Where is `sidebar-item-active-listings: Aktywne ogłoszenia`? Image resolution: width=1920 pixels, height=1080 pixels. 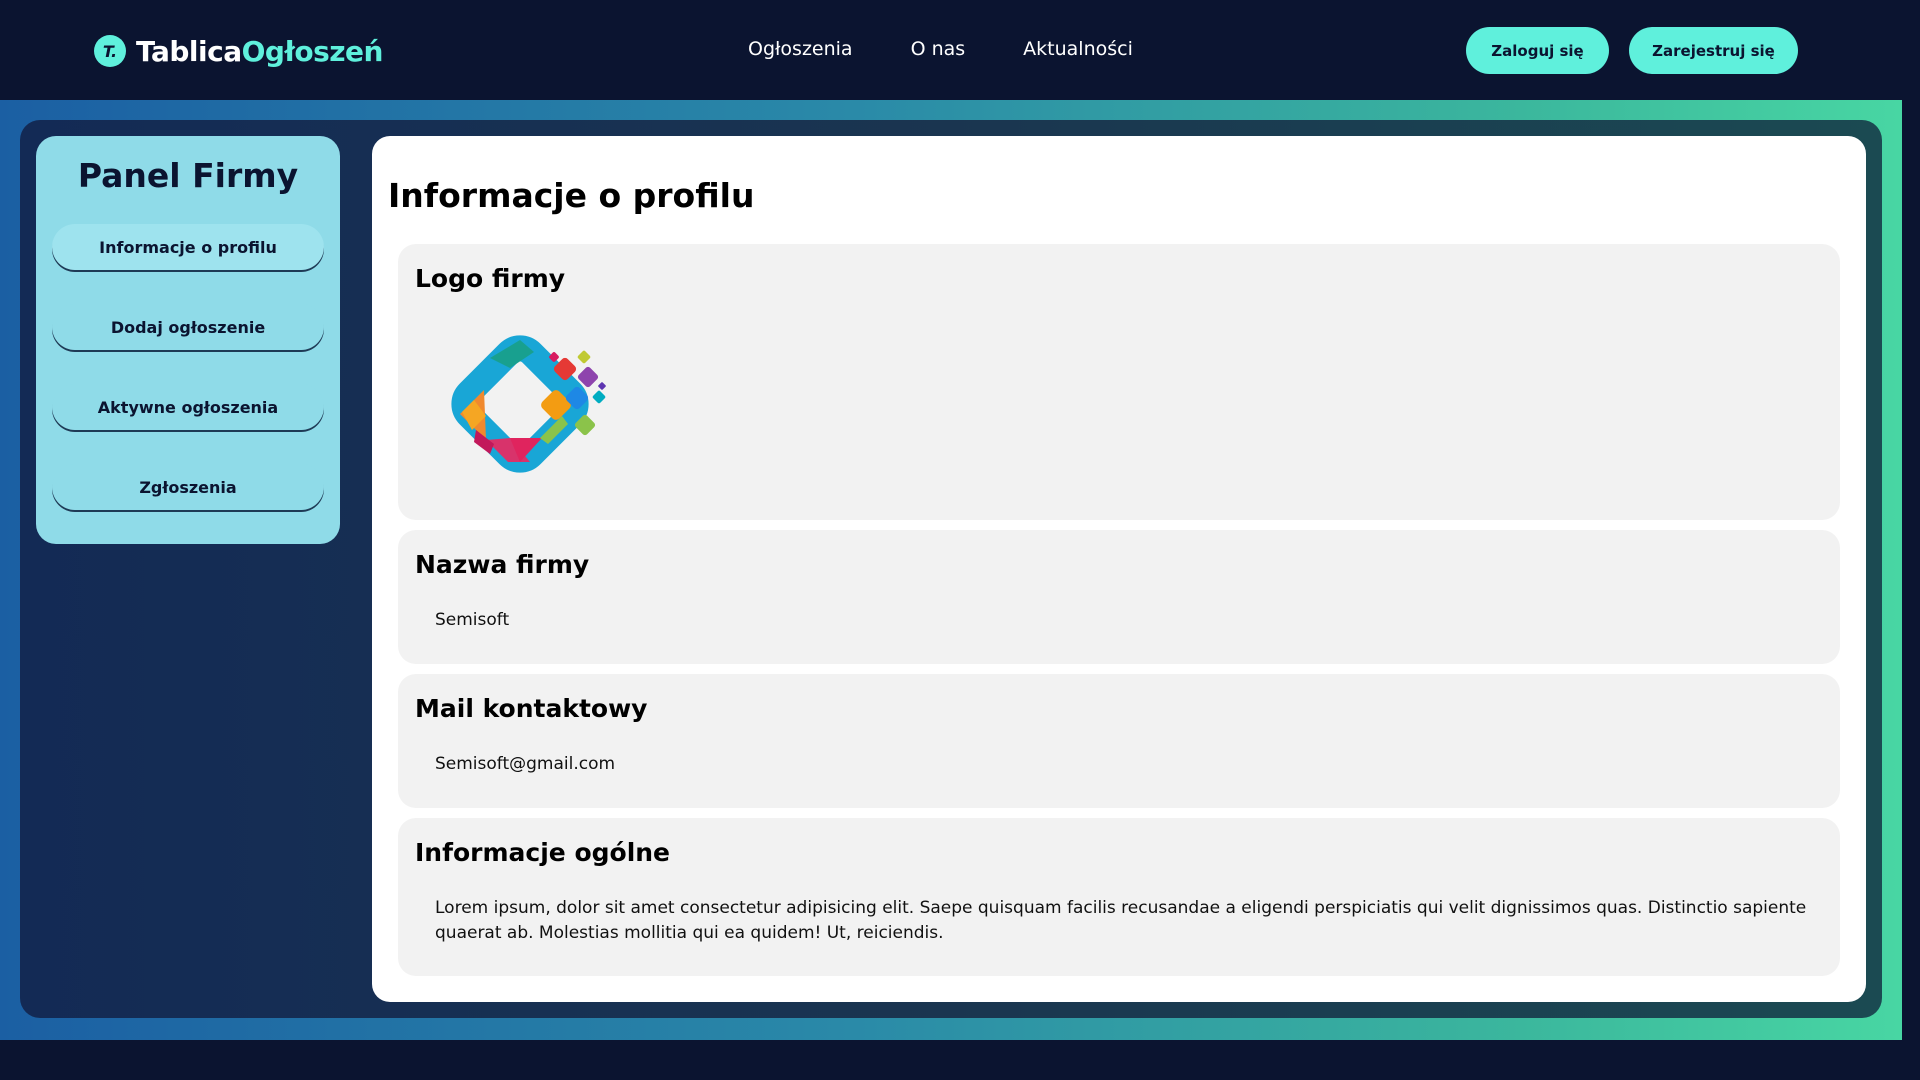
sidebar-item-active-listings: Aktywne ogłoszenia is located at coordinates (188, 407).